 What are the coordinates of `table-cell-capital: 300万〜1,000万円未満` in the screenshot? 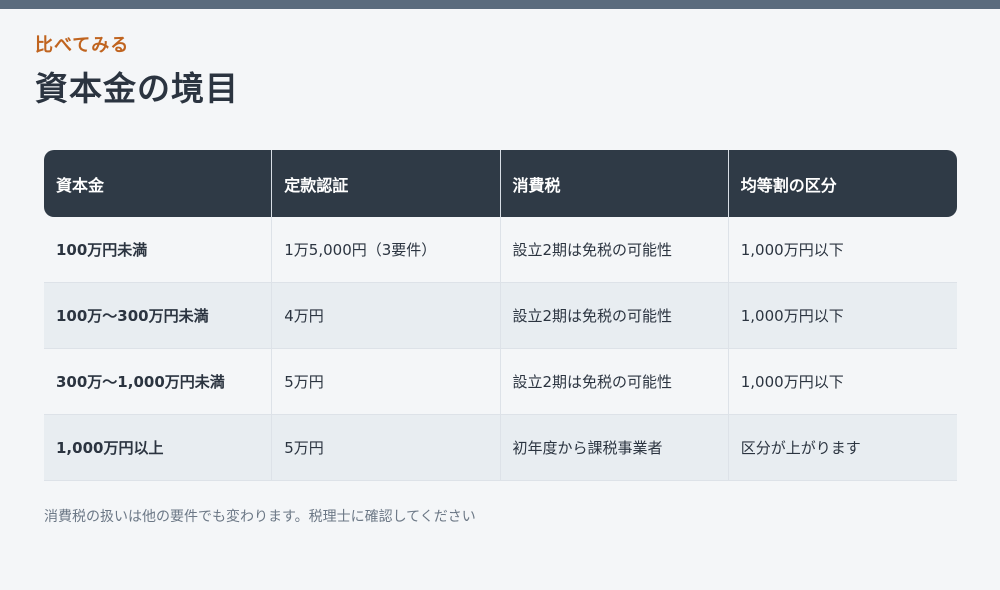 It's located at (158, 381).